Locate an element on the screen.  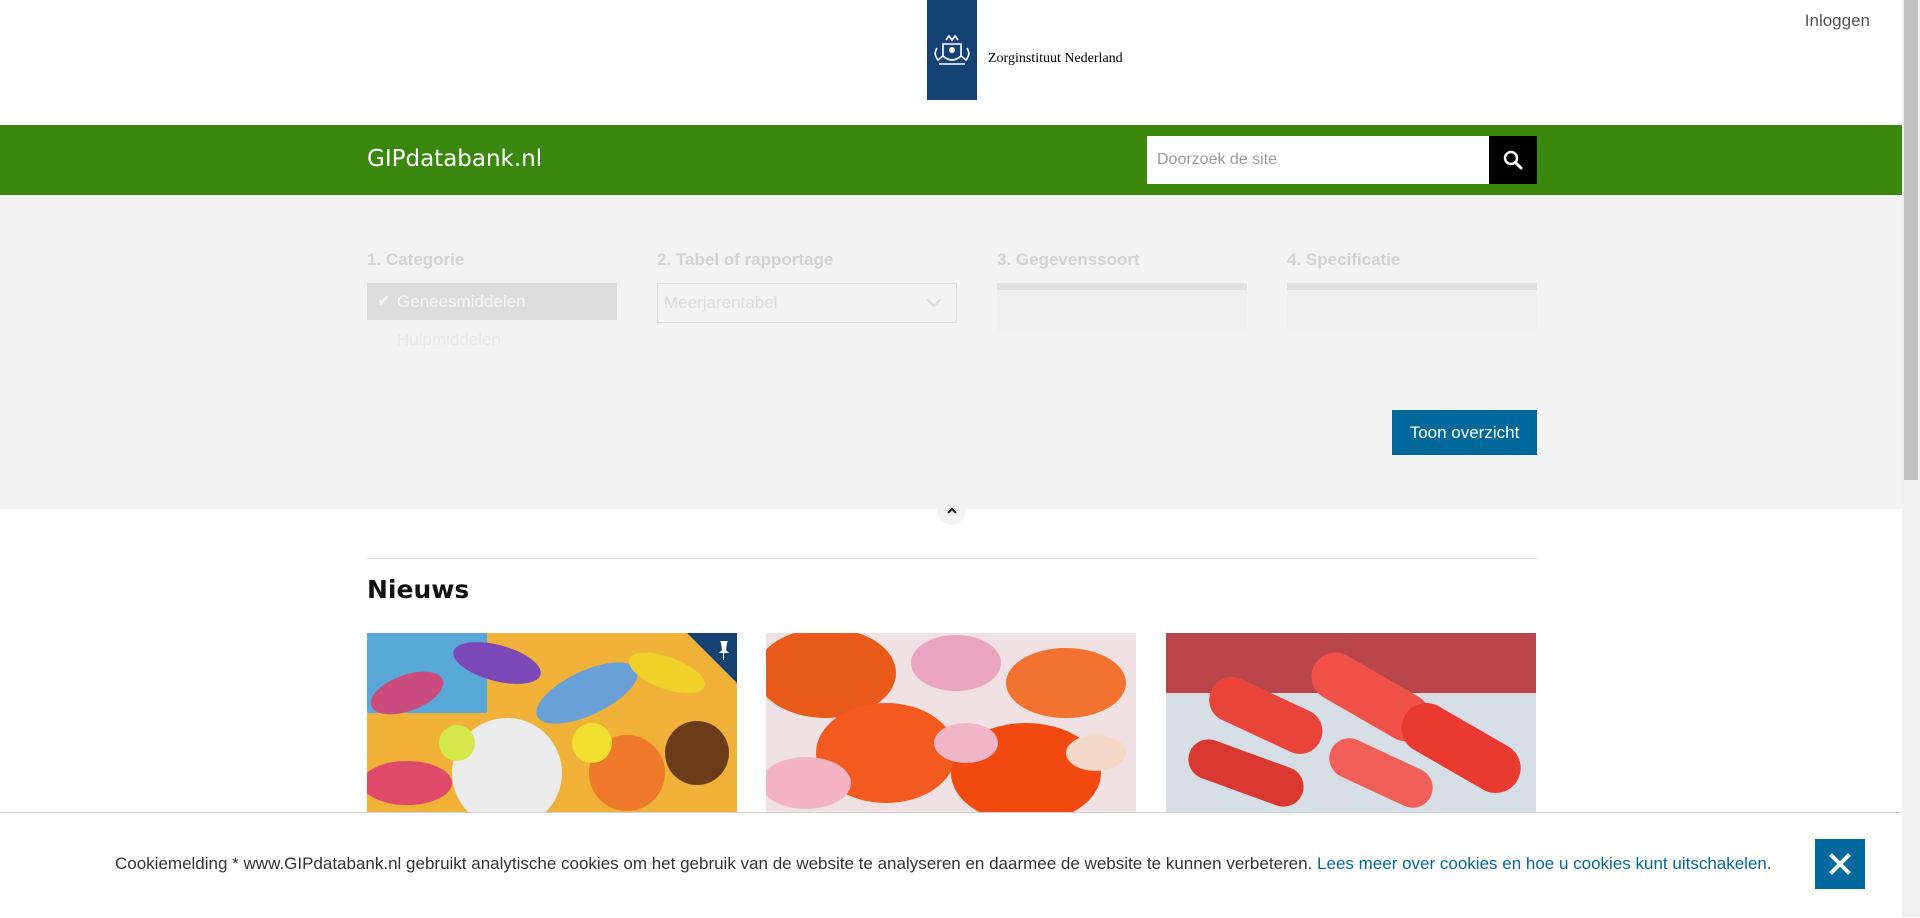
category-option-geneesmiddelen: ✔ Geneesmiddelen is located at coordinates (492, 301).